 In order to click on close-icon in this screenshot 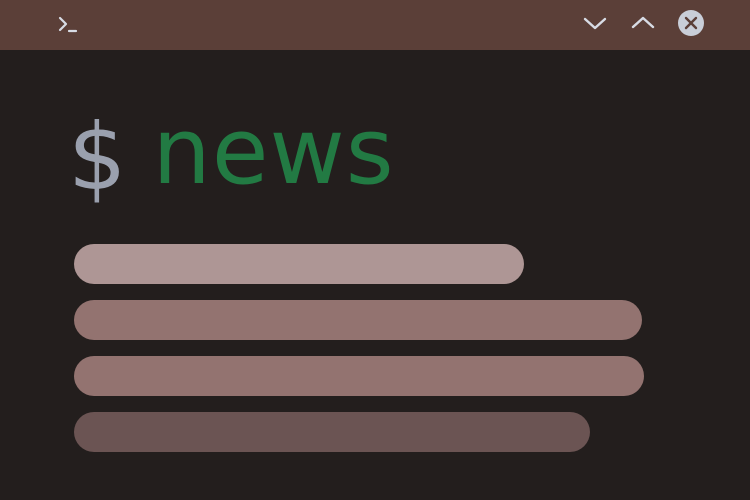, I will do `click(691, 25)`.